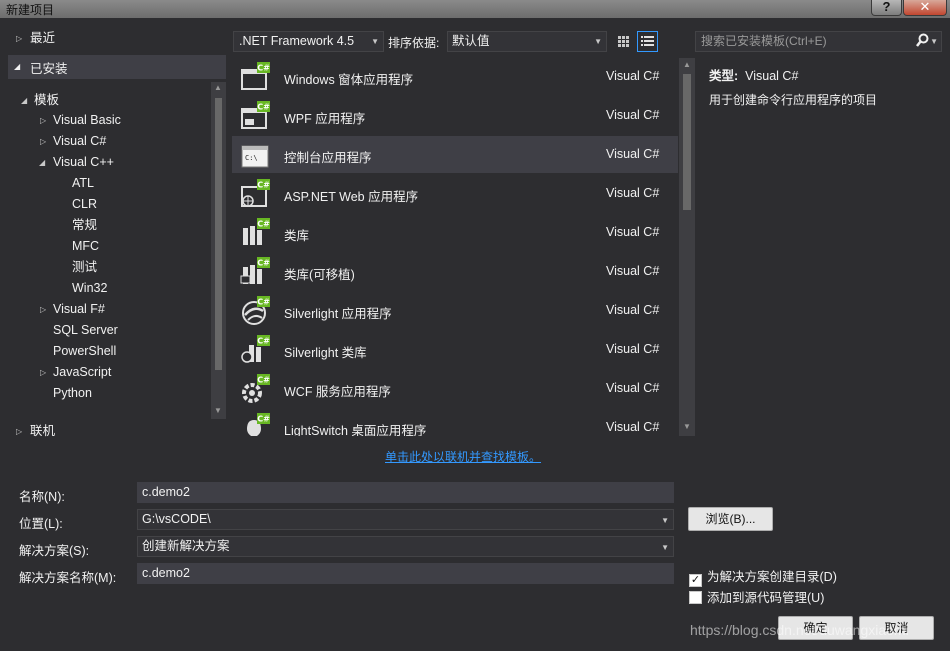  What do you see at coordinates (763, 576) in the screenshot?
I see `create-directory-checkbox: ✓ 为解决方案创建目录(D)` at bounding box center [763, 576].